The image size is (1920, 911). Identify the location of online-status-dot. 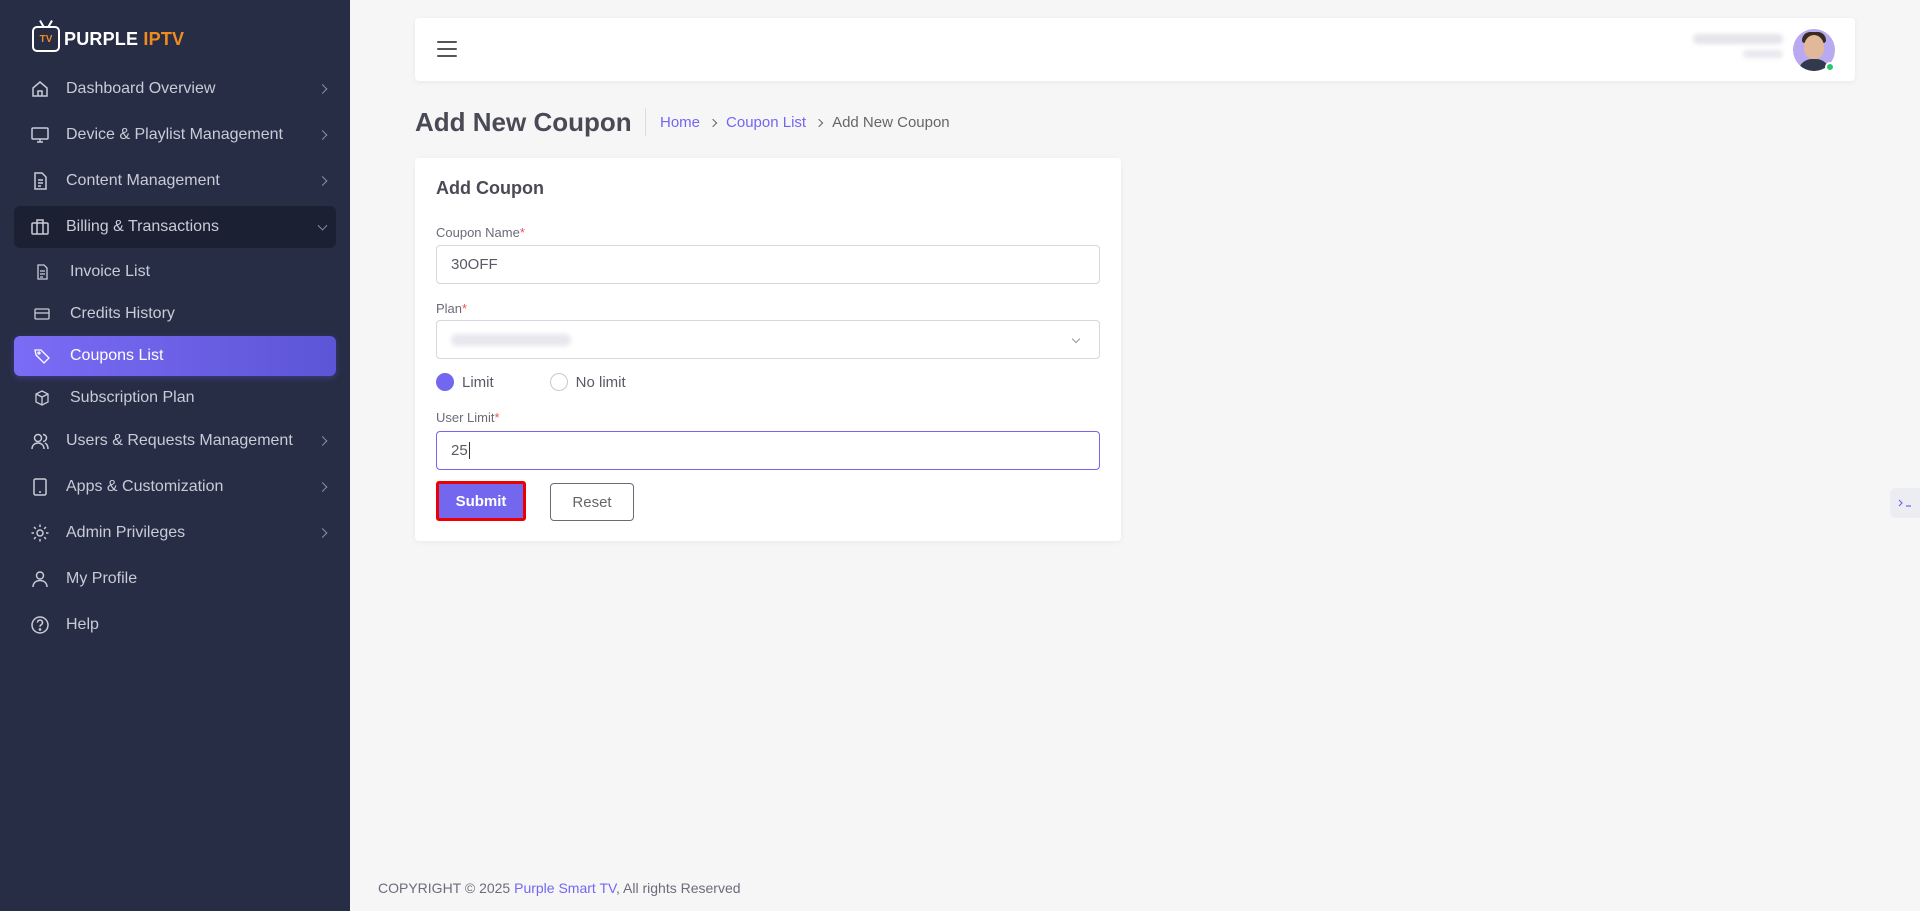
(1830, 67).